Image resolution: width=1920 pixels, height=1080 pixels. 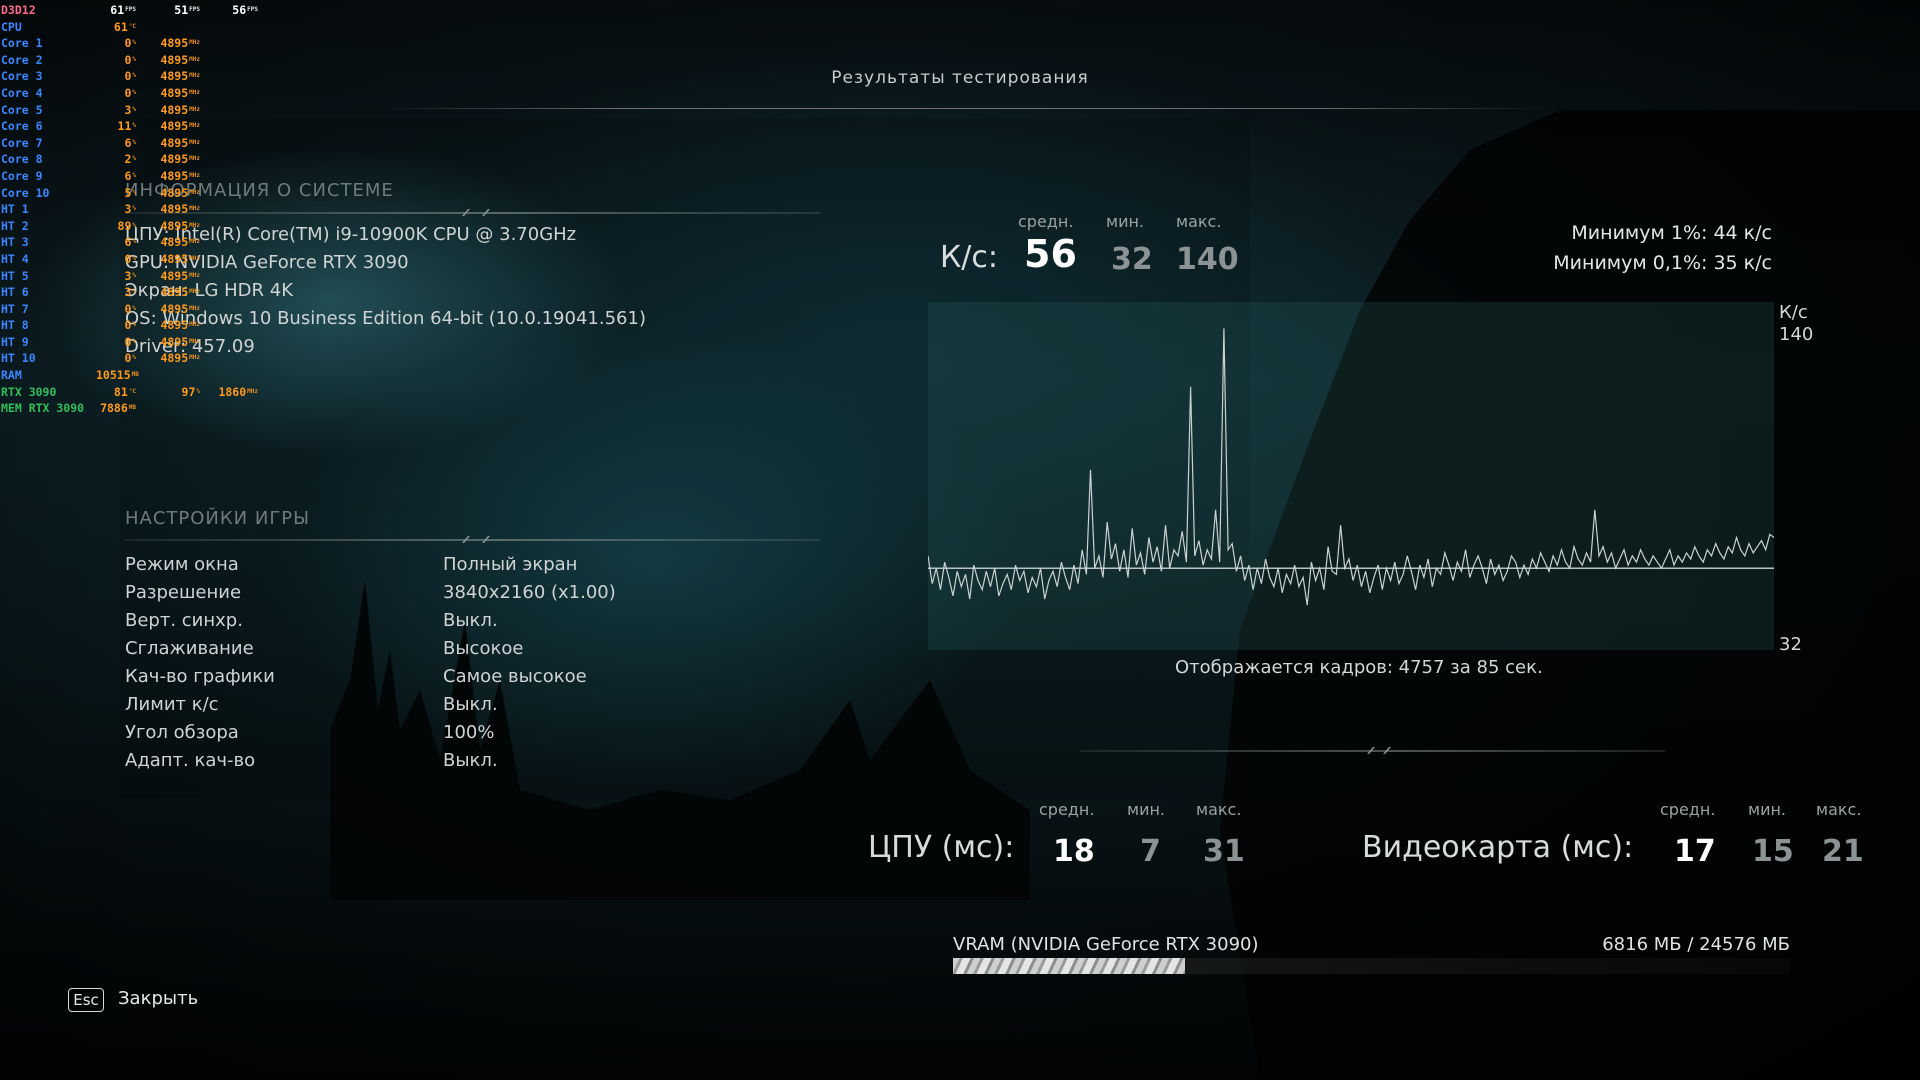 I want to click on setting-value: 100%, so click(x=469, y=732).